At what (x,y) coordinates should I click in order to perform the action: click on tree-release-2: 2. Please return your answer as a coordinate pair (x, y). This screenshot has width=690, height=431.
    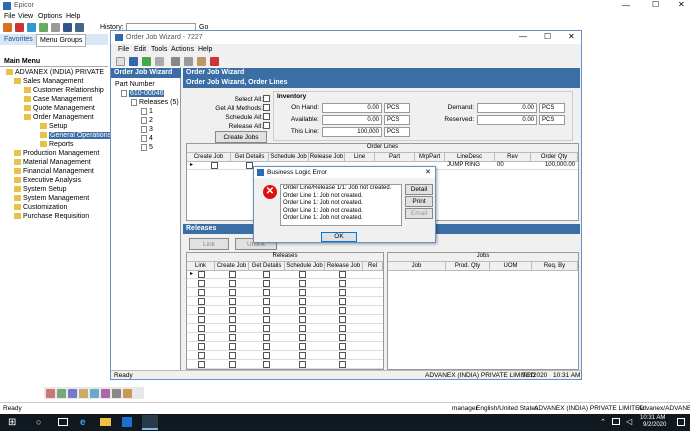
    Looking at the image, I should click on (147, 120).